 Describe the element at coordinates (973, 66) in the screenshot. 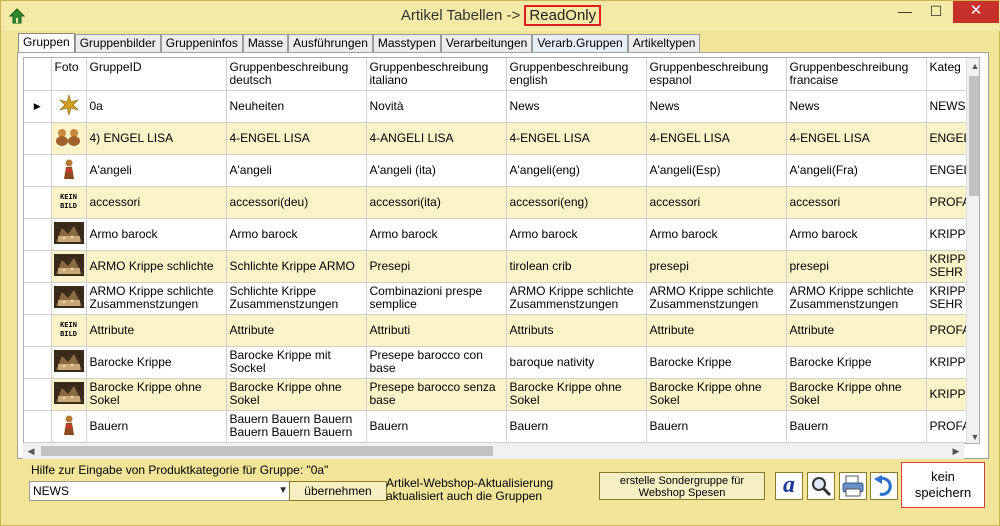

I see `scroll-up-icon: ▲` at that location.